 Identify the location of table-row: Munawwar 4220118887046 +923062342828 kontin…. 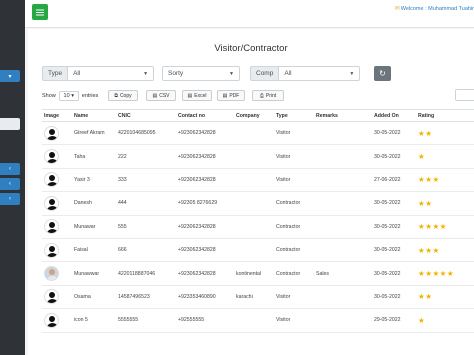
(258, 273).